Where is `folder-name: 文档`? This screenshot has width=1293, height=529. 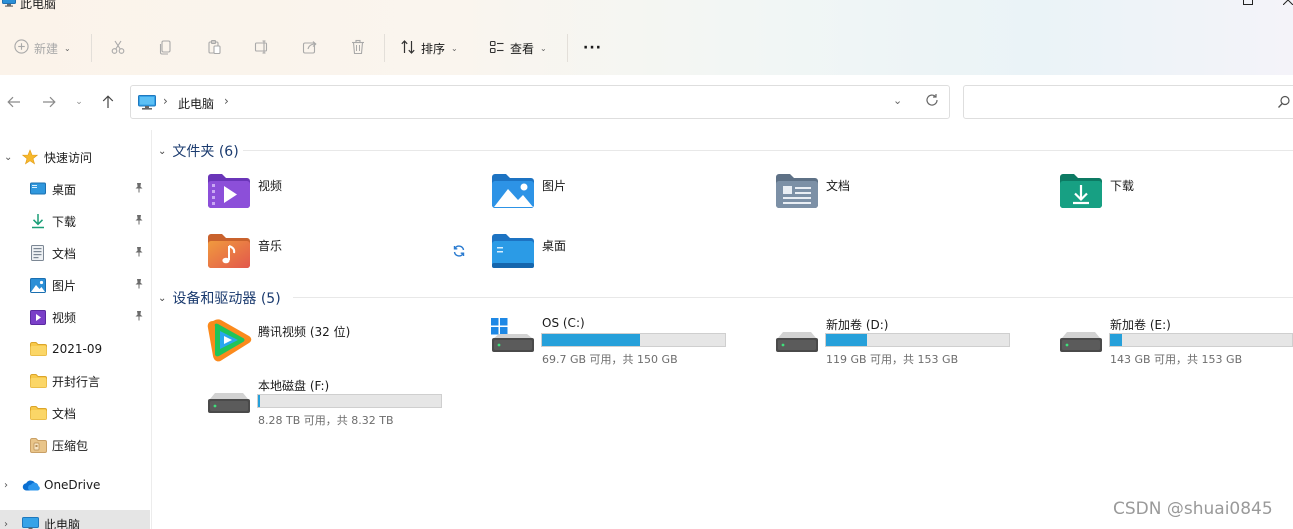 folder-name: 文档 is located at coordinates (838, 186).